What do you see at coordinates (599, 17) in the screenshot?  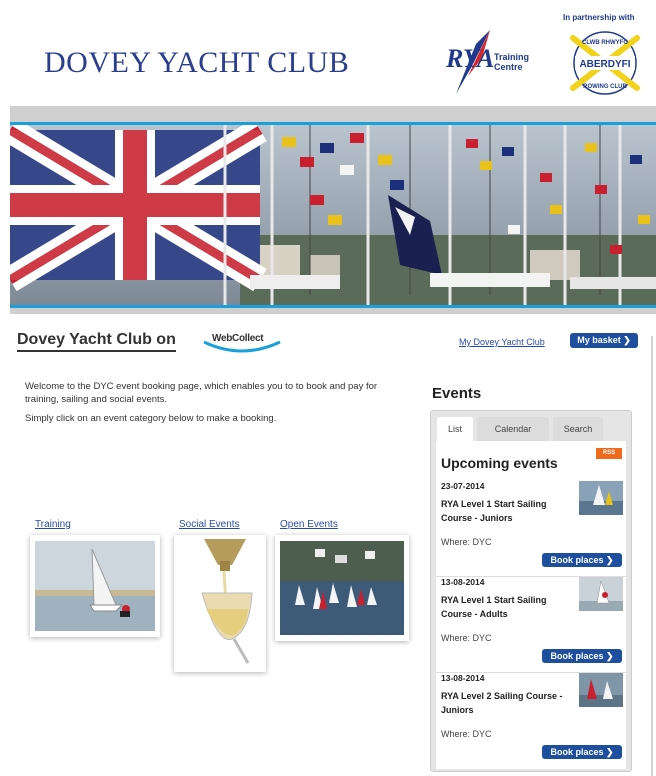 I see `partner-text: In partnership with` at bounding box center [599, 17].